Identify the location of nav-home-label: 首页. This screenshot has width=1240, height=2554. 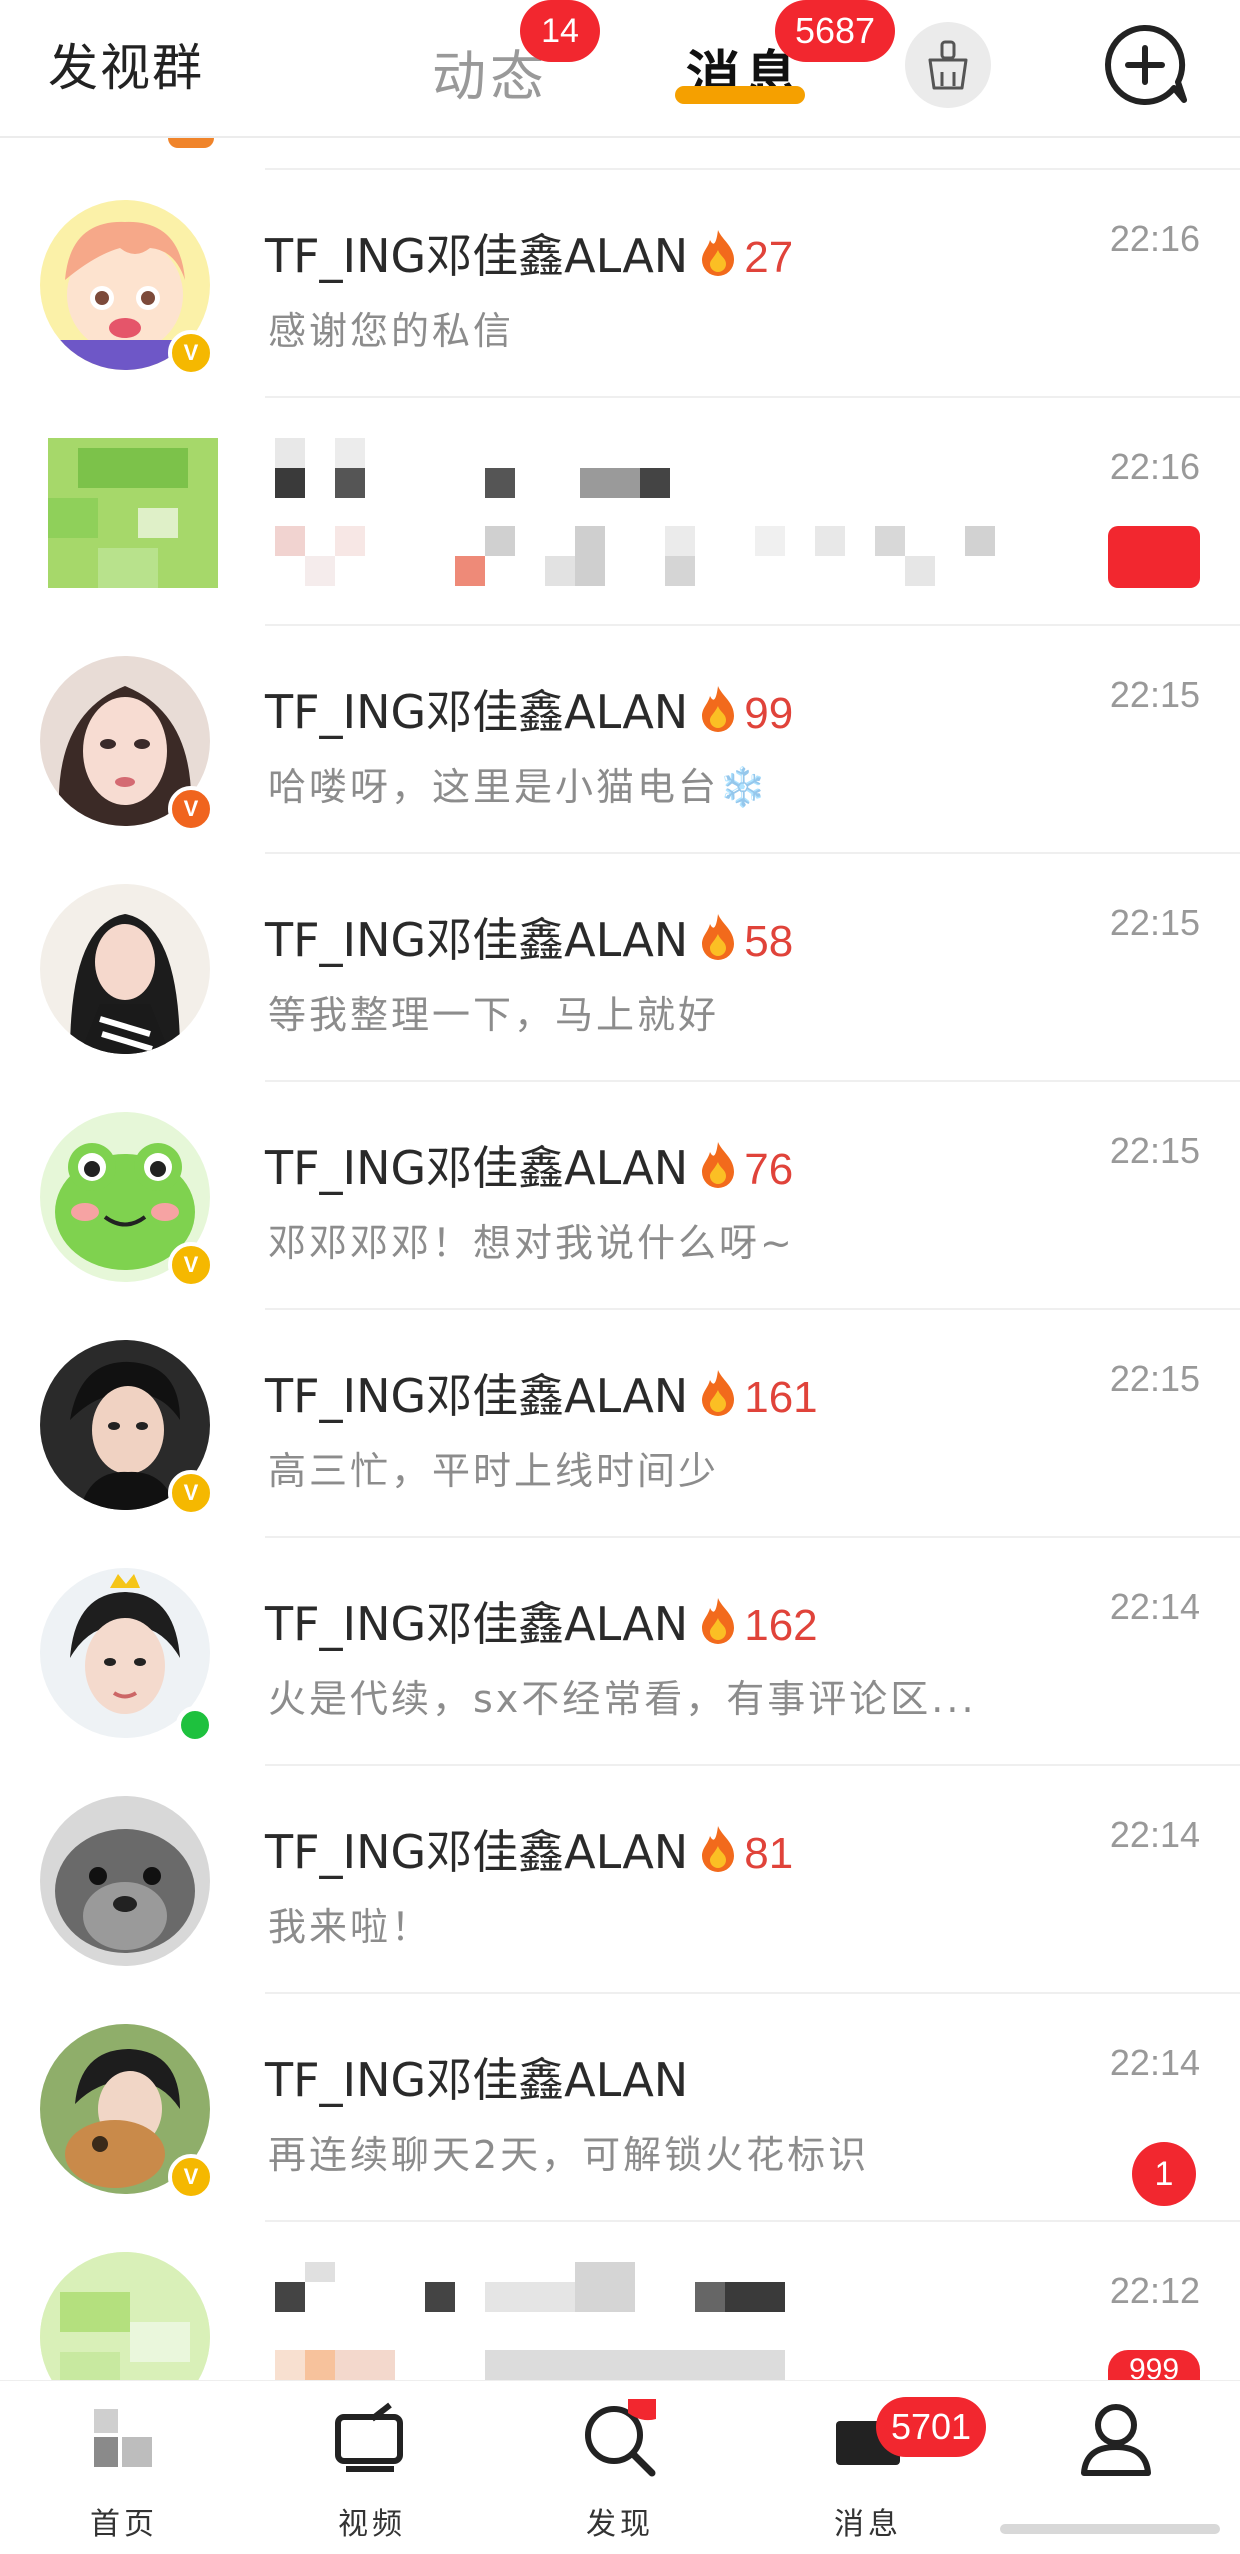
(124, 2524).